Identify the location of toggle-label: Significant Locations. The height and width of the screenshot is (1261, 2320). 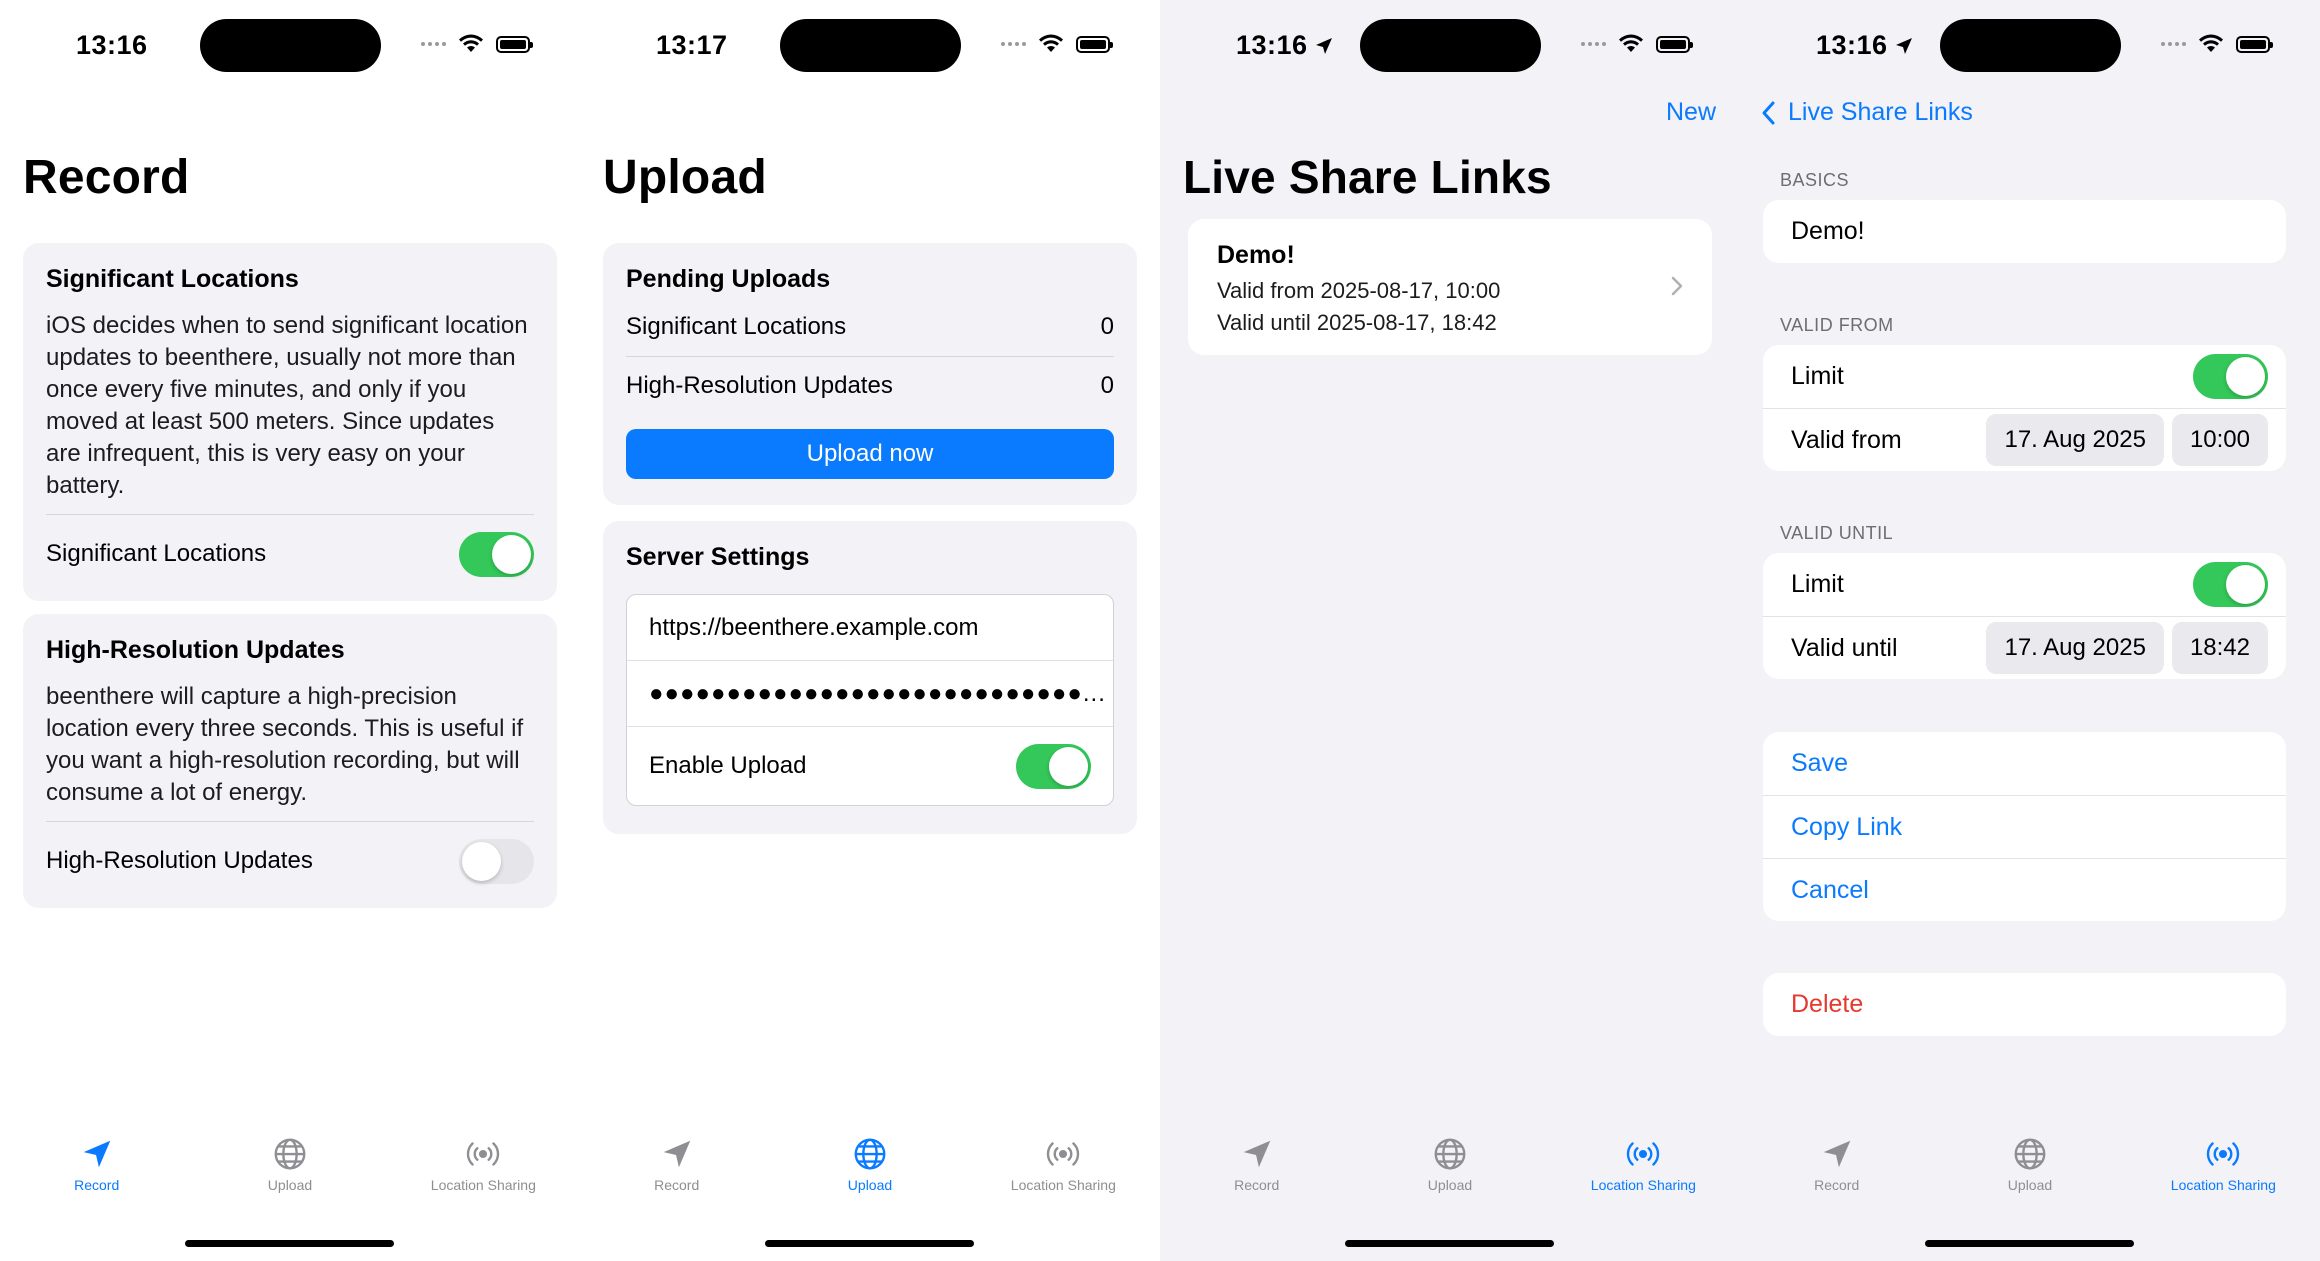
(156, 553).